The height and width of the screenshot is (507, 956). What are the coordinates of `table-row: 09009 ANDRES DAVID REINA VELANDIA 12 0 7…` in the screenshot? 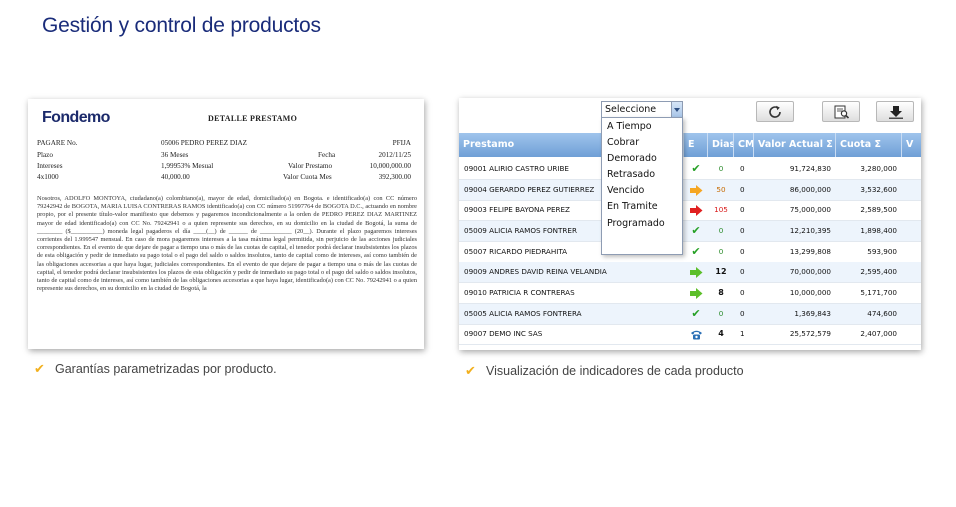 It's located at (690, 272).